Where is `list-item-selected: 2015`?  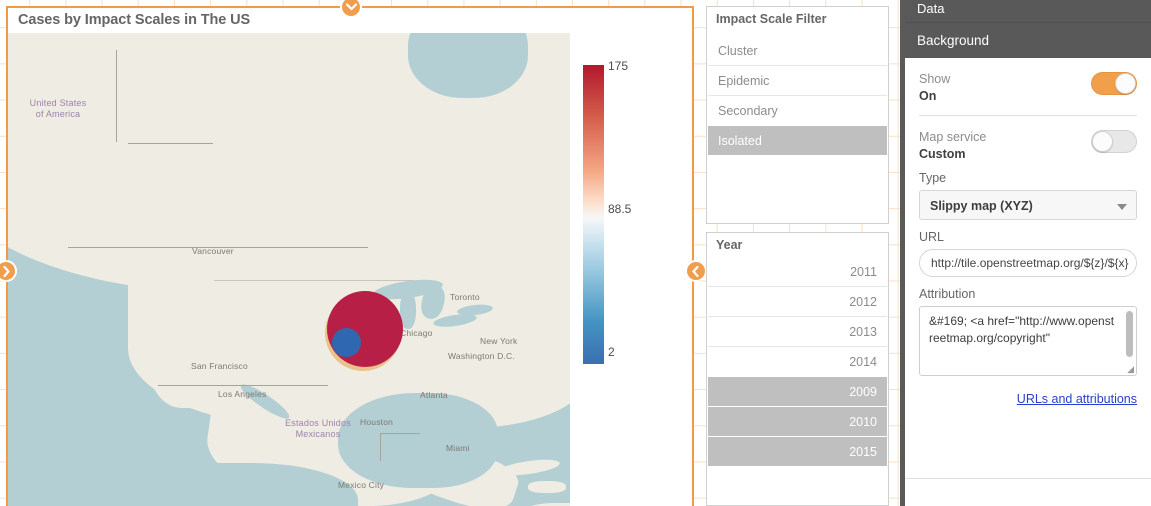
list-item-selected: 2015 is located at coordinates (797, 452).